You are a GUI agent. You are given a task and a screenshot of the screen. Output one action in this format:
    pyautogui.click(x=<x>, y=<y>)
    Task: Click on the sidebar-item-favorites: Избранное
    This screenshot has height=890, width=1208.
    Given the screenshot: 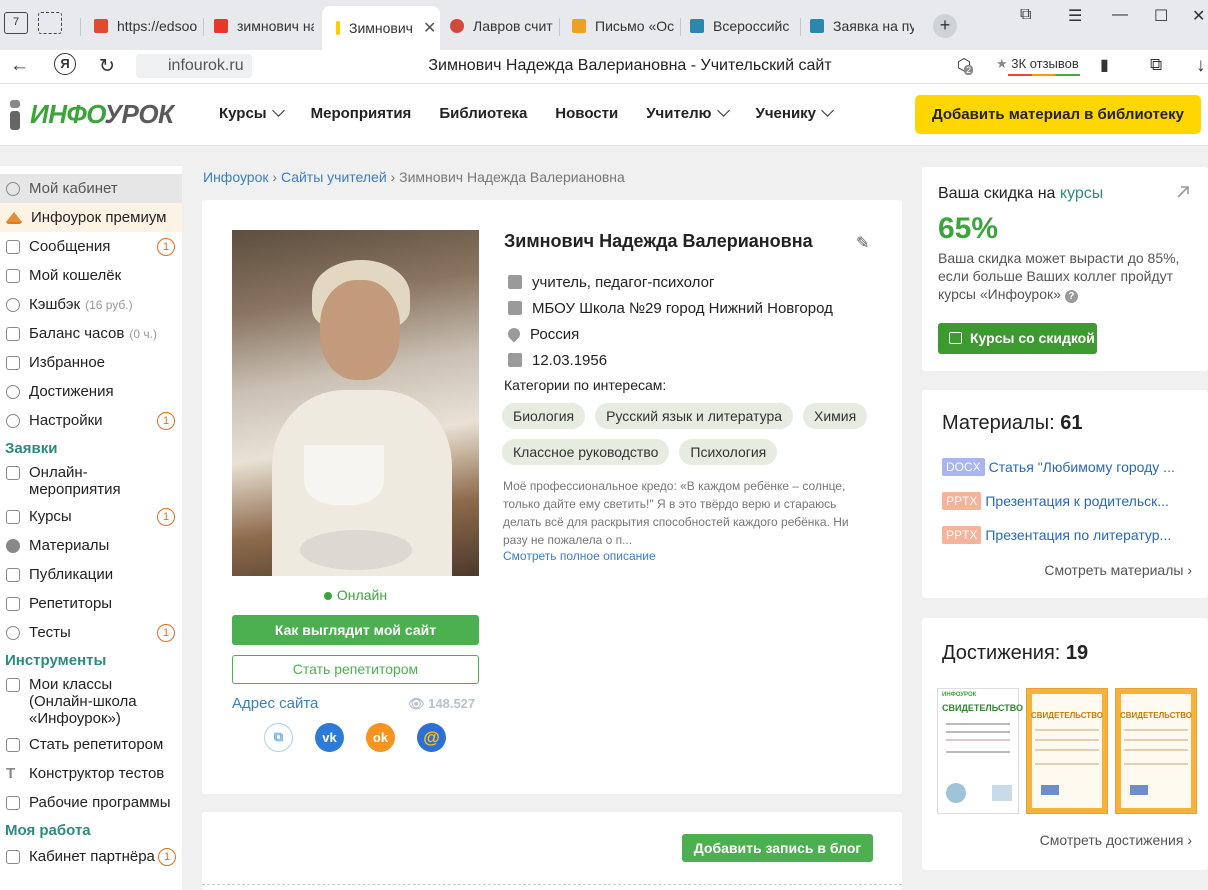 What is the action you would take?
    pyautogui.click(x=91, y=362)
    